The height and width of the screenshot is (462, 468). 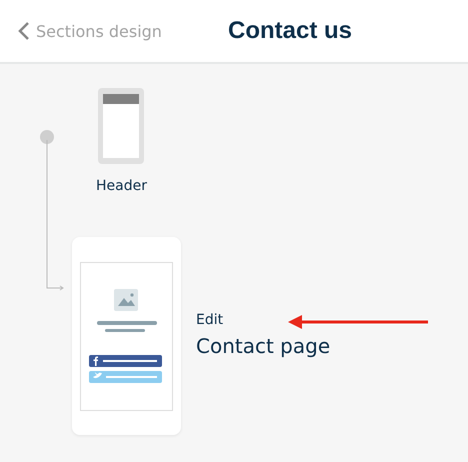 What do you see at coordinates (290, 31) in the screenshot?
I see `page-title: Contact us` at bounding box center [290, 31].